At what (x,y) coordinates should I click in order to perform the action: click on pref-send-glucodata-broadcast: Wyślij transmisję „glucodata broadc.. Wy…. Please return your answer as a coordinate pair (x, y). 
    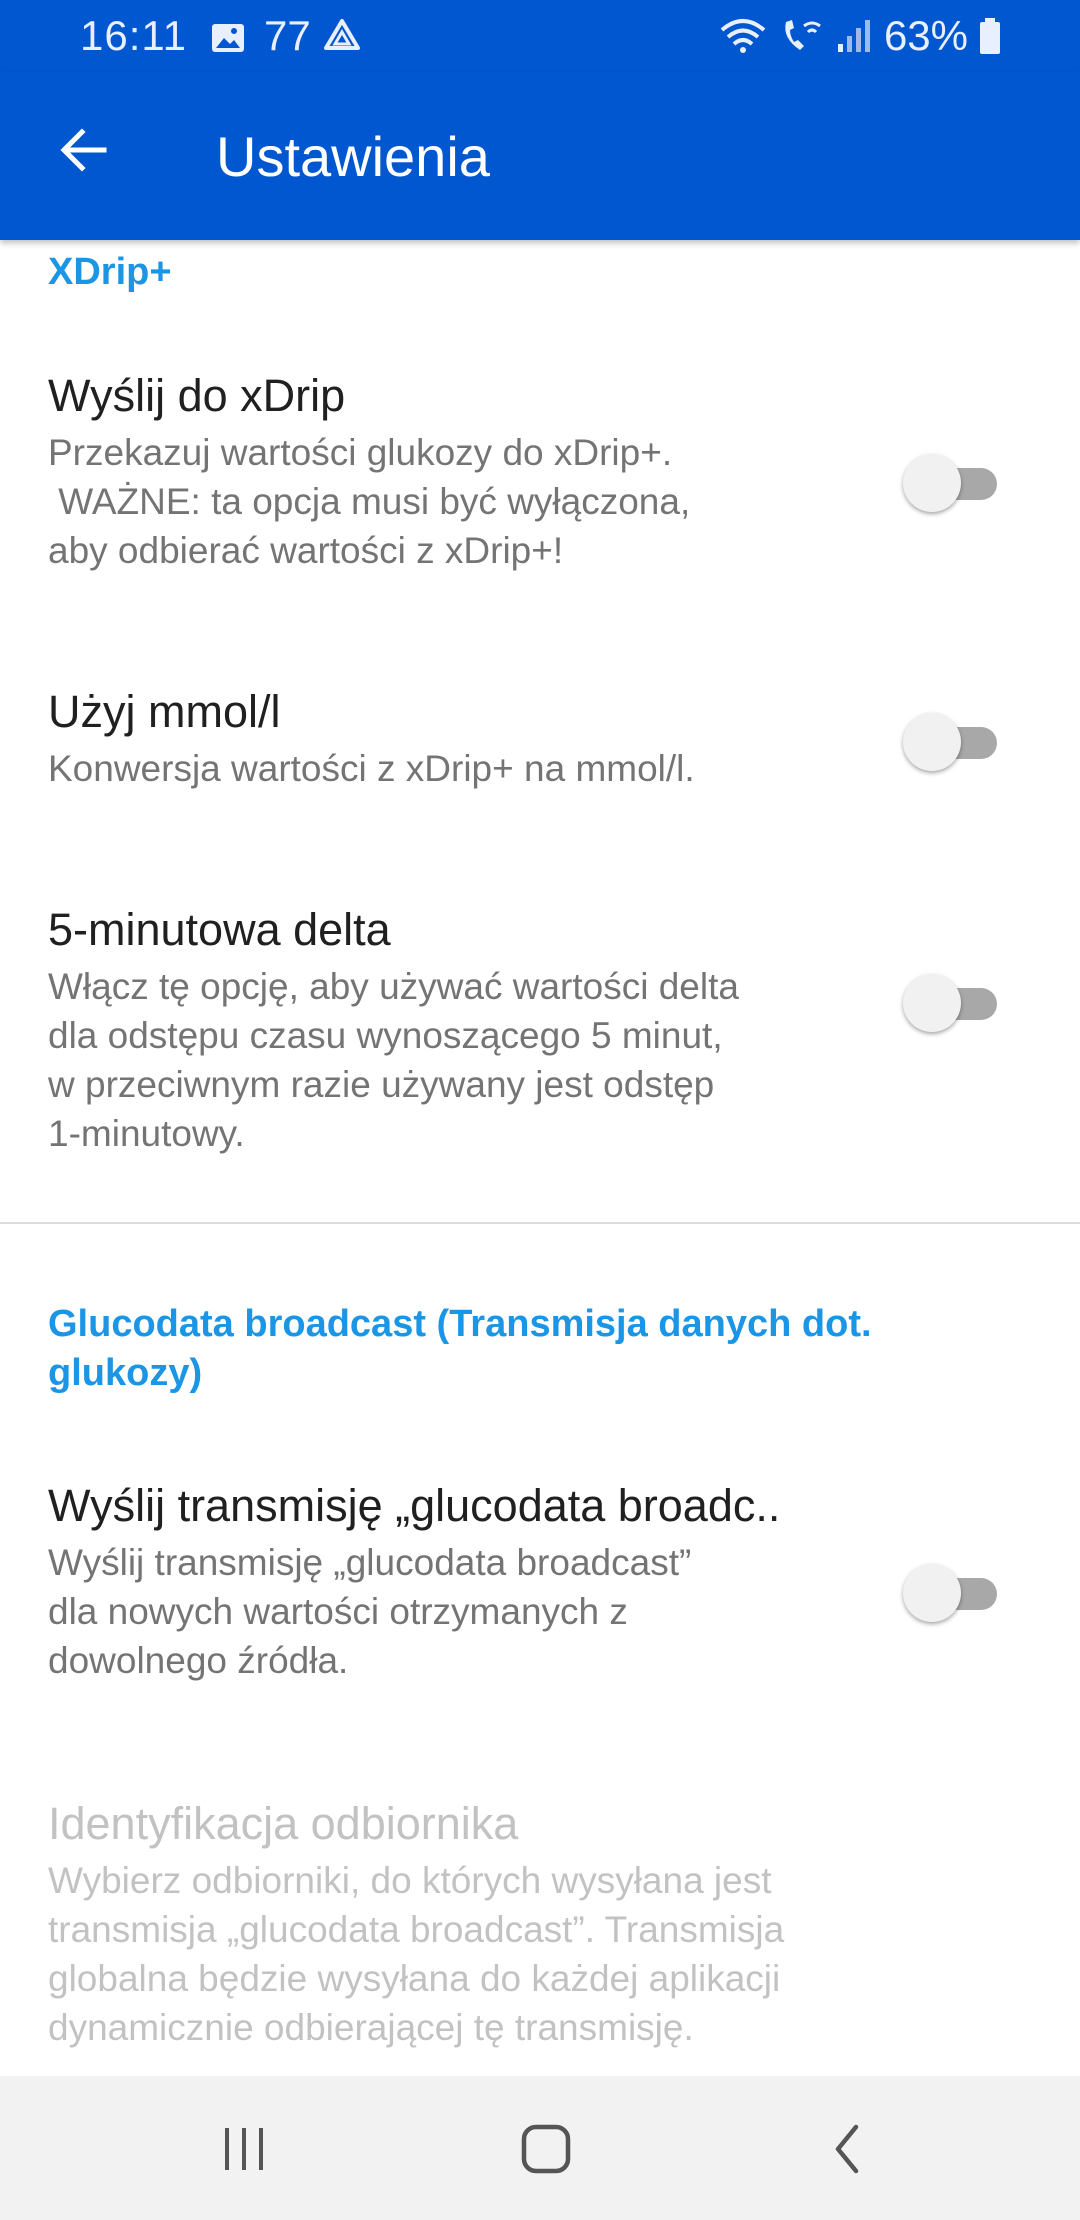
    Looking at the image, I should click on (540, 1608).